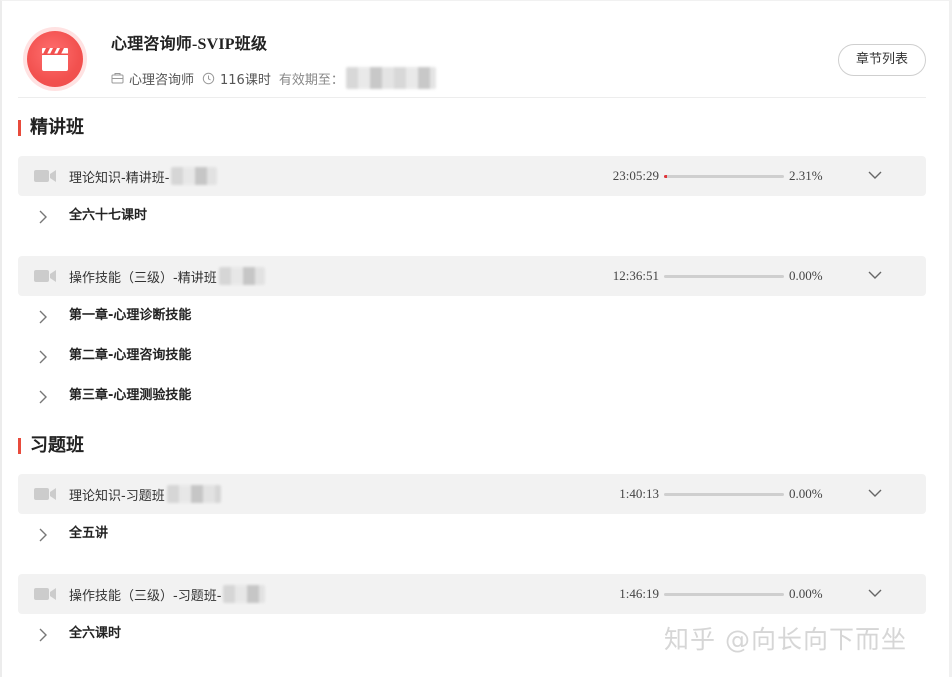 The width and height of the screenshot is (952, 677). What do you see at coordinates (472, 176) in the screenshot?
I see `course-item-row: 理论知识-精讲班- 23:05:29 2.31%` at bounding box center [472, 176].